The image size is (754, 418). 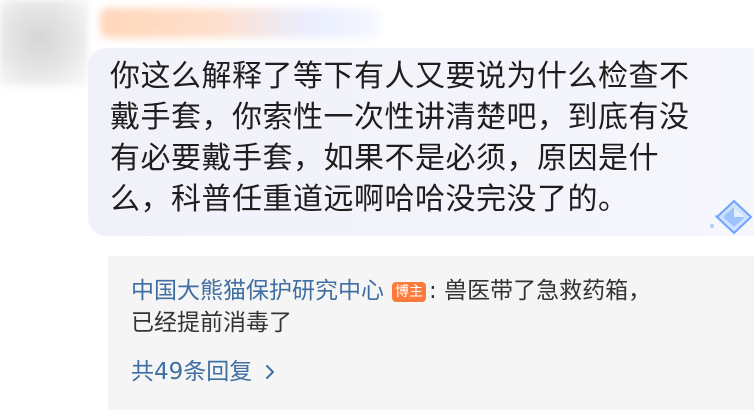 What do you see at coordinates (730, 217) in the screenshot?
I see `diamond-badge-icon` at bounding box center [730, 217].